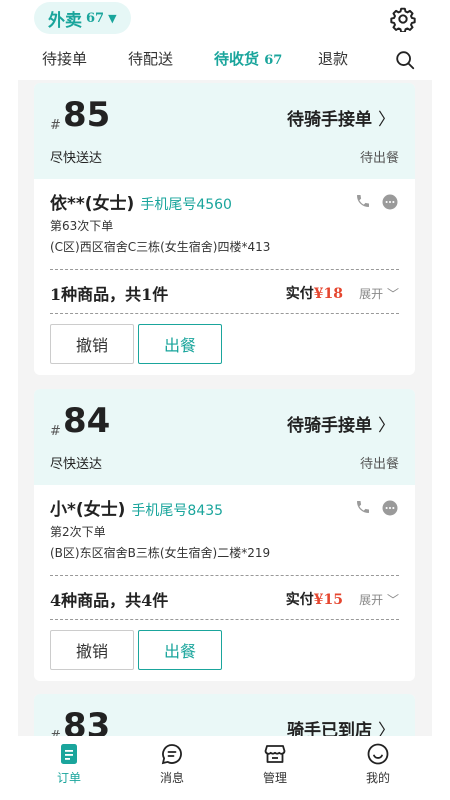 The height and width of the screenshot is (800, 450). I want to click on order-type-count: 67, so click(95, 18).